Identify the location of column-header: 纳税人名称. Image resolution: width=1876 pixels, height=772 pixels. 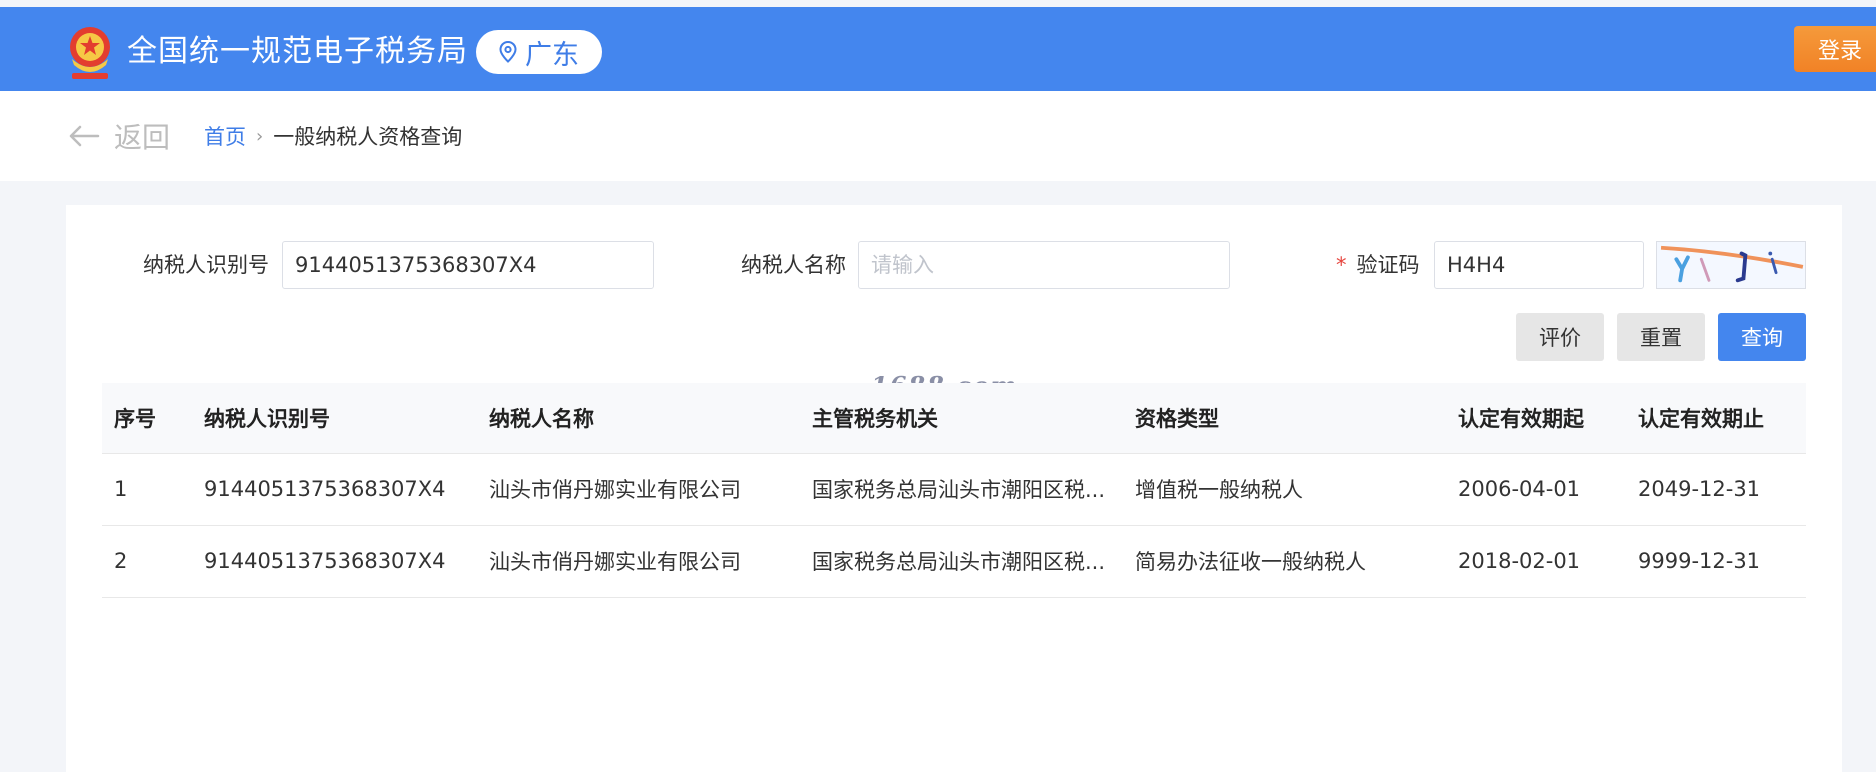
(638, 418).